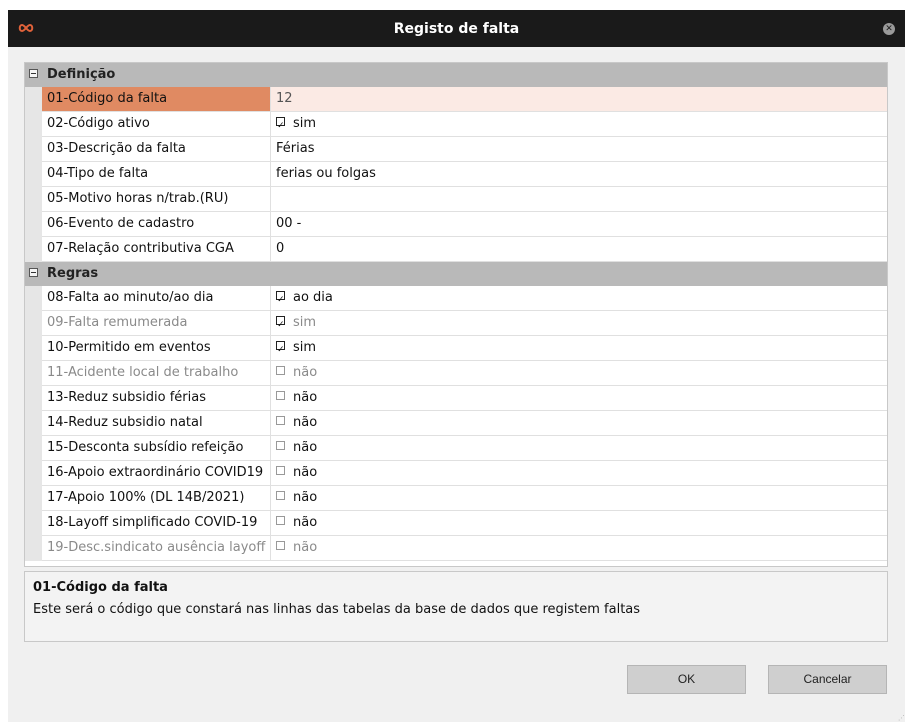 The width and height of the screenshot is (906, 722). What do you see at coordinates (901, 718) in the screenshot?
I see `resize-grip-icon: ⋰` at bounding box center [901, 718].